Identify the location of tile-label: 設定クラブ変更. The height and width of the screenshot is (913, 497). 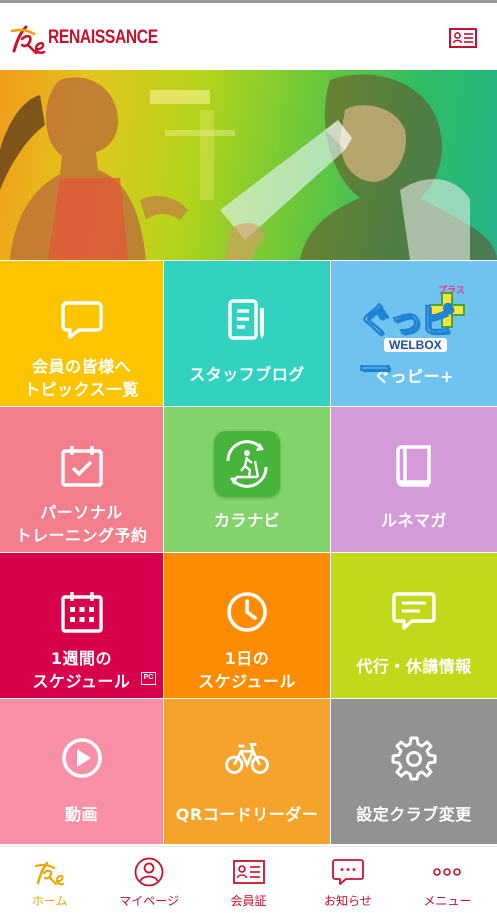
(414, 814).